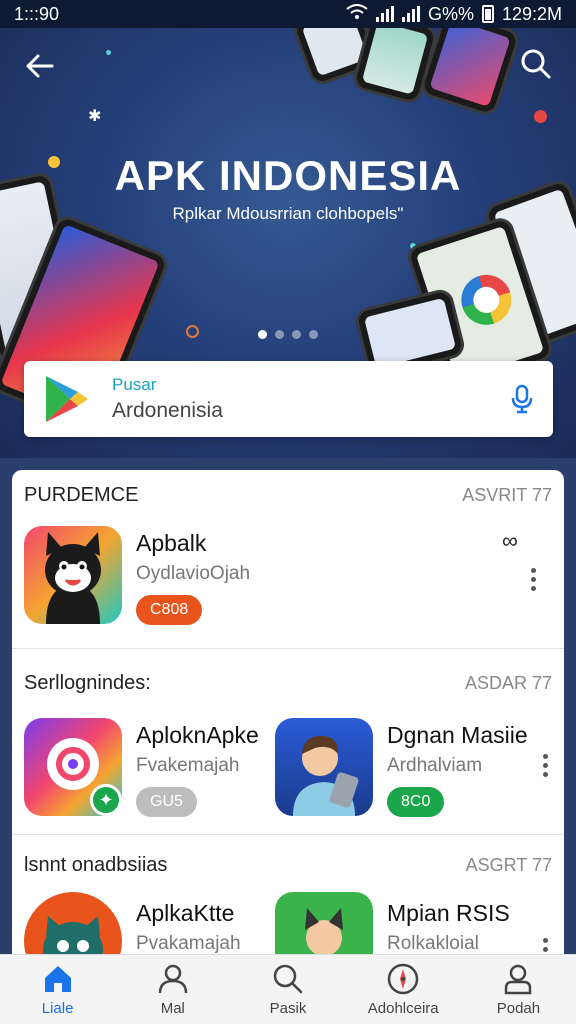 This screenshot has height=1024, width=576. I want to click on status-bar: 1:::90 G%% 129:2M, so click(288, 14).